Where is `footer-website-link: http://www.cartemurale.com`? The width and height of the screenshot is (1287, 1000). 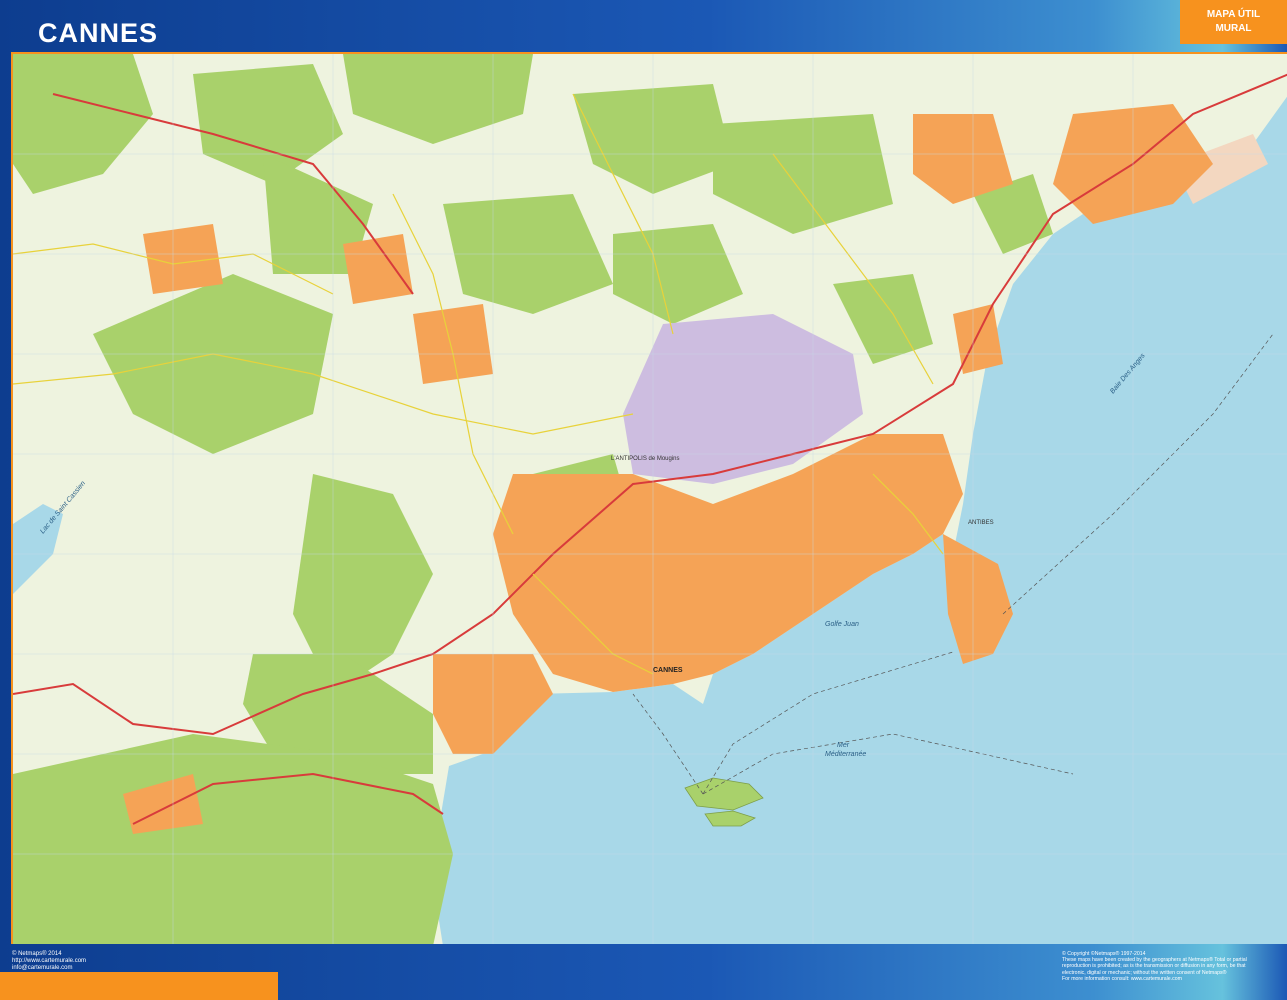 footer-website-link: http://www.cartemurale.com is located at coordinates (49, 961).